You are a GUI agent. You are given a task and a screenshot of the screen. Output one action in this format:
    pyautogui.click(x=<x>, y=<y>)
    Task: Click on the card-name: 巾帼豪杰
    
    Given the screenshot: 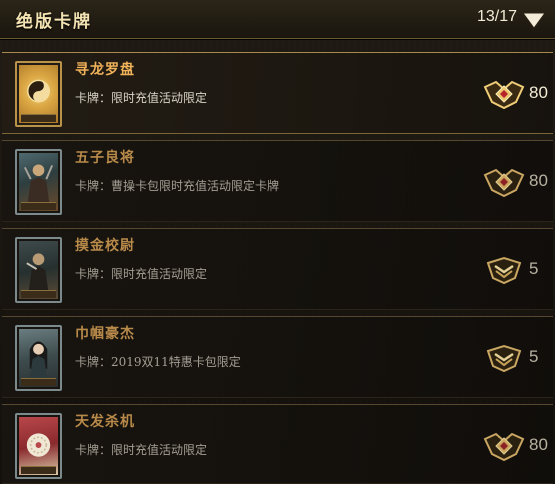 What is the action you would take?
    pyautogui.click(x=105, y=334)
    